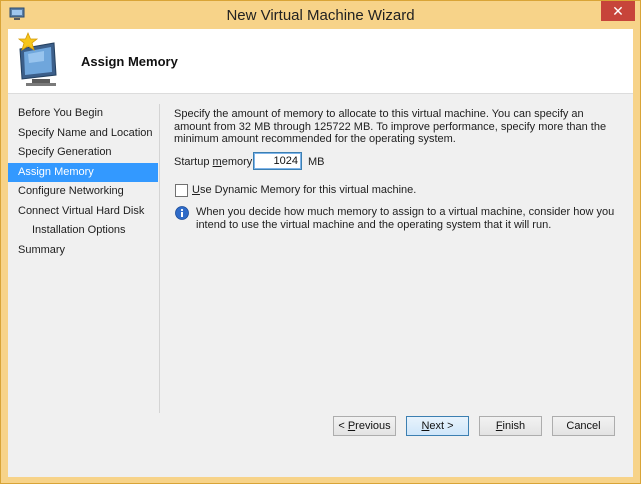 The image size is (641, 484). I want to click on nav-item-assign-memory: Assign Memory, so click(83, 172).